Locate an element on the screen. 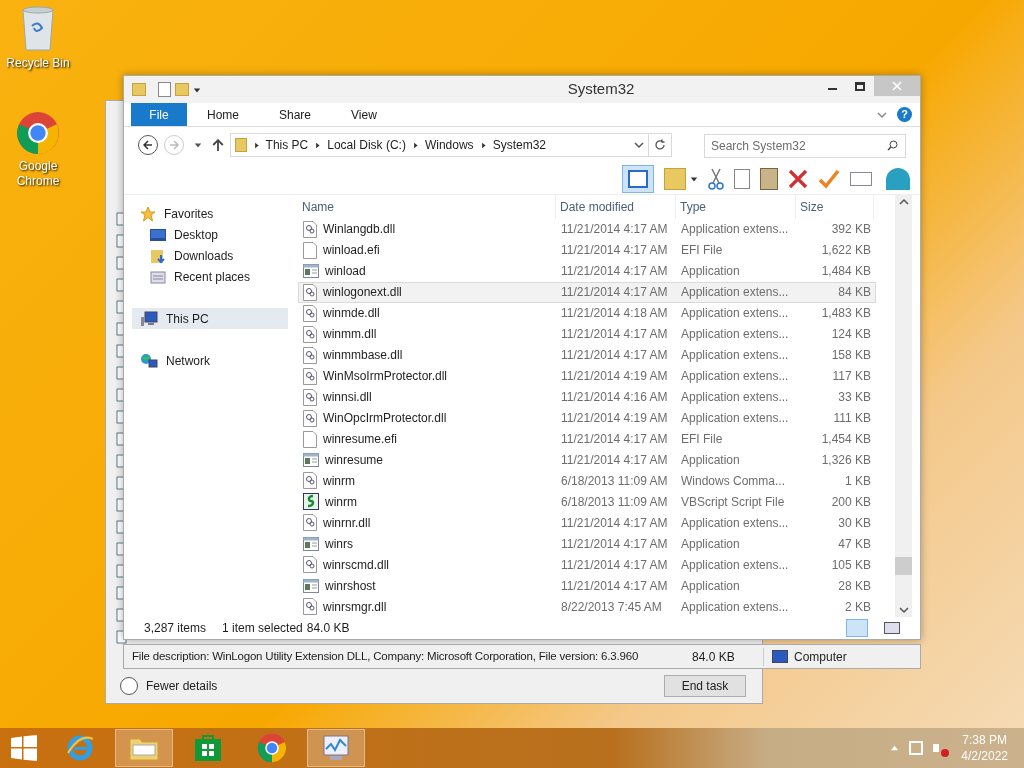  refresh-button is located at coordinates (660, 145).